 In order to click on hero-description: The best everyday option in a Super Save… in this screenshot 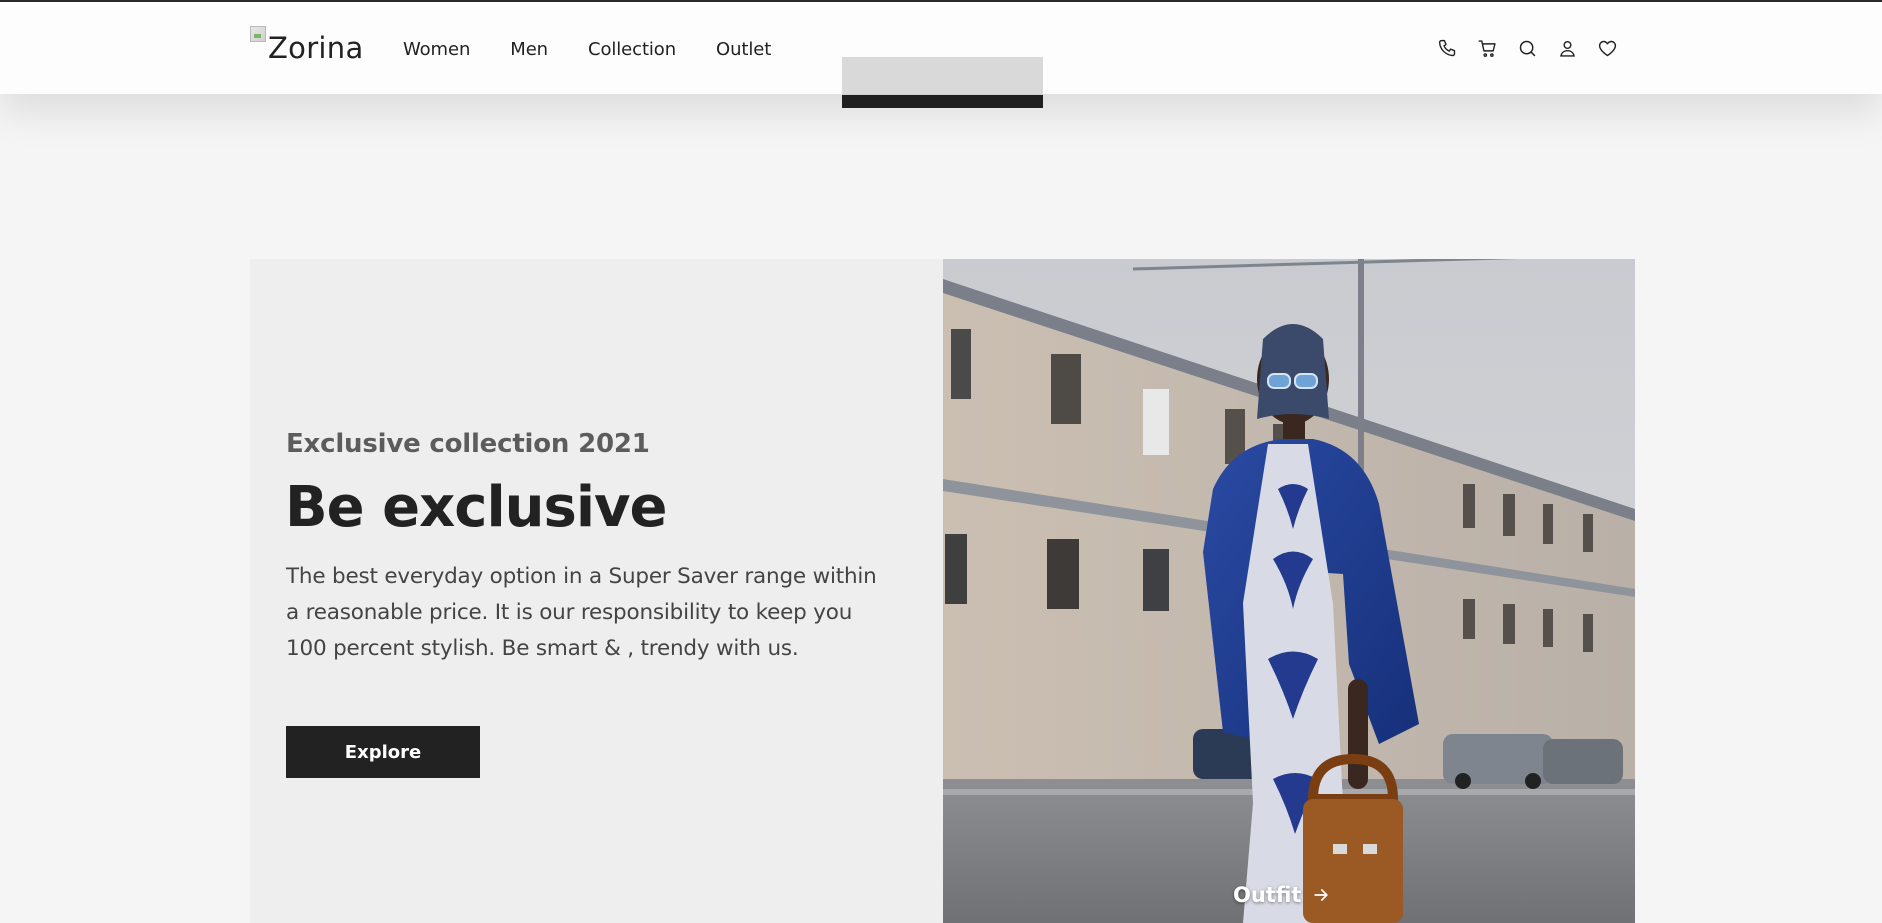, I will do `click(581, 612)`.